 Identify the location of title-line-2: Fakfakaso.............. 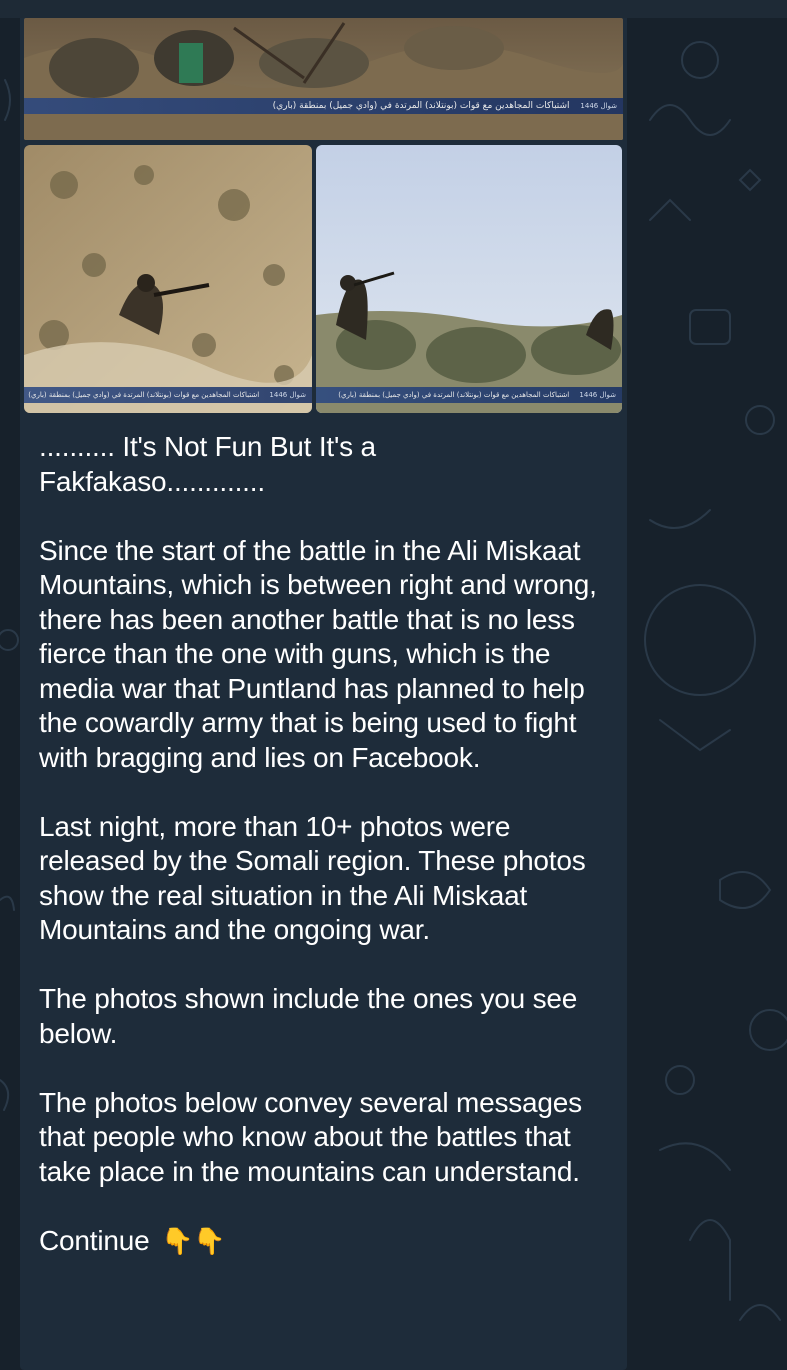
(152, 481).